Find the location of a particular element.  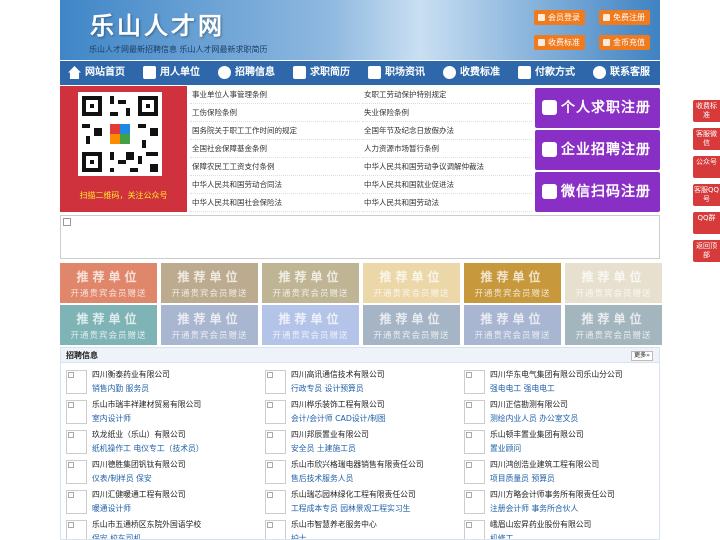

policy-link: 事业单位人事管理条例 is located at coordinates (275, 95).